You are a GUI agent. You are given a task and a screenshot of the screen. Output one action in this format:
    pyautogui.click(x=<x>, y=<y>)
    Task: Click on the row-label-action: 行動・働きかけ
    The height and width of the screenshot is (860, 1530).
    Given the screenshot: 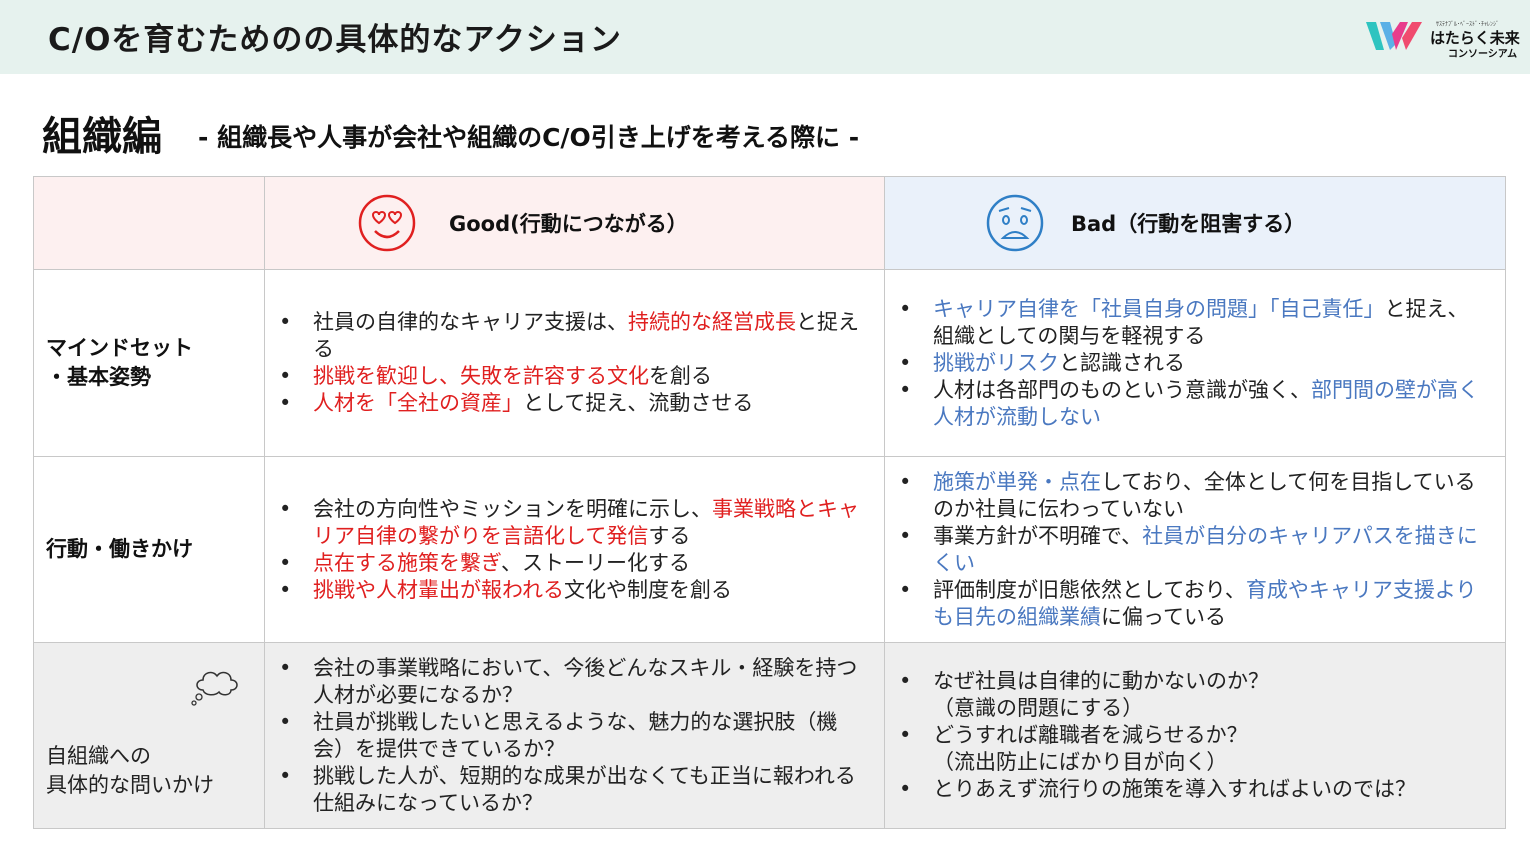 What is the action you would take?
    pyautogui.click(x=149, y=549)
    